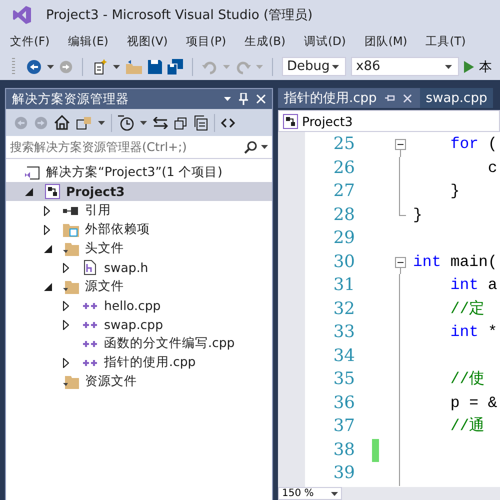 The width and height of the screenshot is (500, 500). What do you see at coordinates (147, 41) in the screenshot?
I see `menu-item: 视图(V)` at bounding box center [147, 41].